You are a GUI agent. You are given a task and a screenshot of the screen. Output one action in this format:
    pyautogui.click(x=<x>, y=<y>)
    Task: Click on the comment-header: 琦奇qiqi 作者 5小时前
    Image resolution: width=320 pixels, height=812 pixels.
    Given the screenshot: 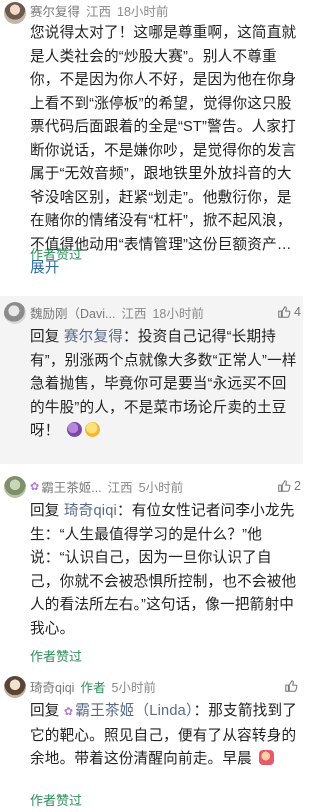 What is the action you would take?
    pyautogui.click(x=164, y=686)
    